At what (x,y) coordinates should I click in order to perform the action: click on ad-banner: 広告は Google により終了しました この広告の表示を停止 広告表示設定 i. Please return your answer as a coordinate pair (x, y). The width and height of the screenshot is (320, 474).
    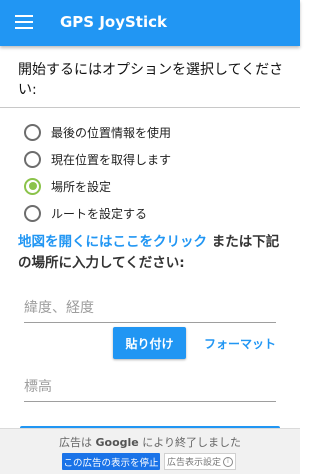
    Looking at the image, I should click on (150, 451).